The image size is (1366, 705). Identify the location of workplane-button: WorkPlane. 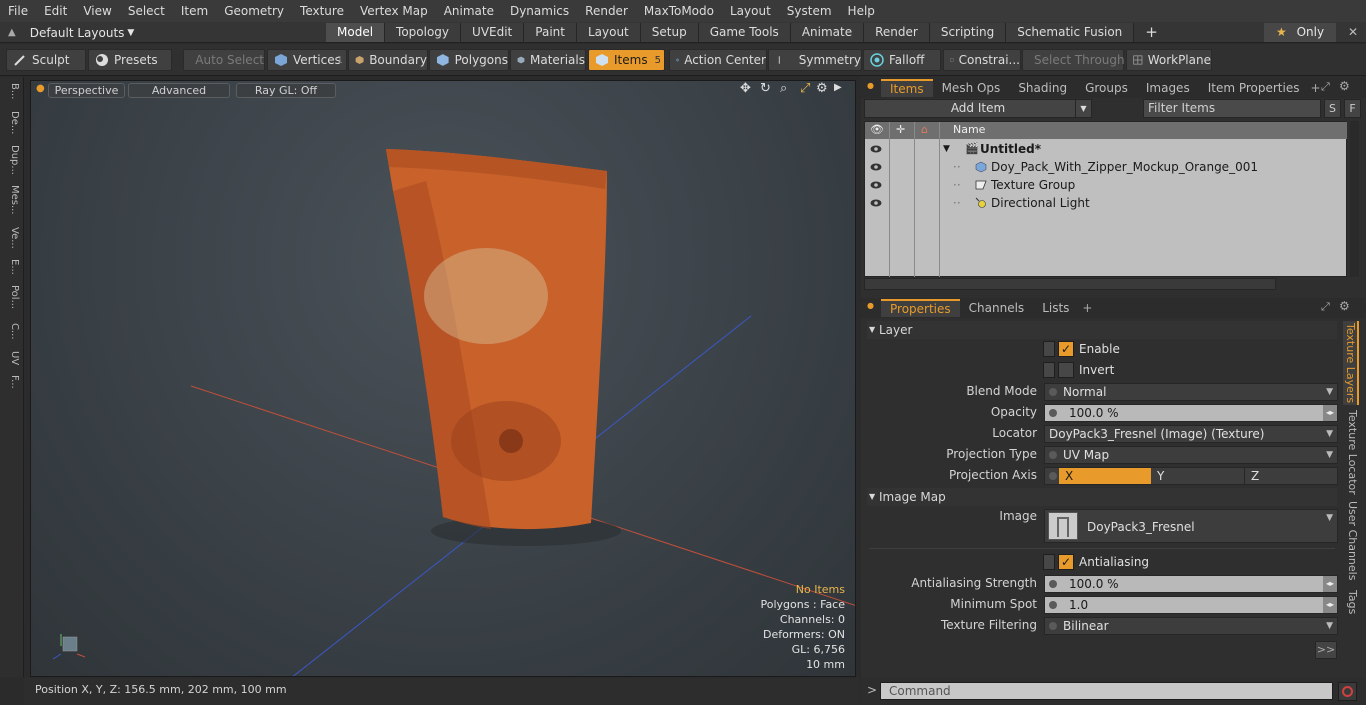
(1169, 60).